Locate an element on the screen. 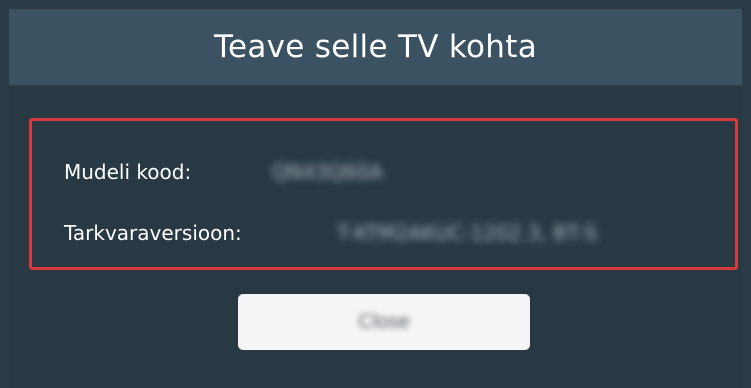 Image resolution: width=751 pixels, height=388 pixels. close-button: Close is located at coordinates (384, 322).